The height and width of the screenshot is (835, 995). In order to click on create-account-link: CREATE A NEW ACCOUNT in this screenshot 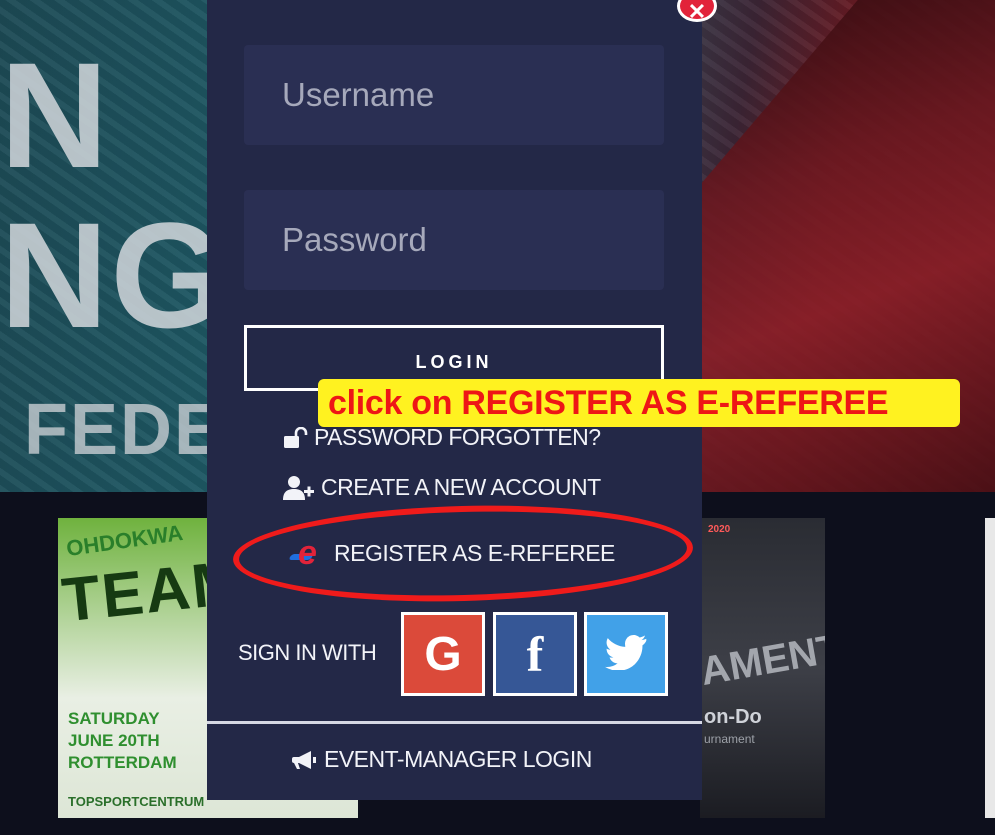, I will do `click(442, 487)`.